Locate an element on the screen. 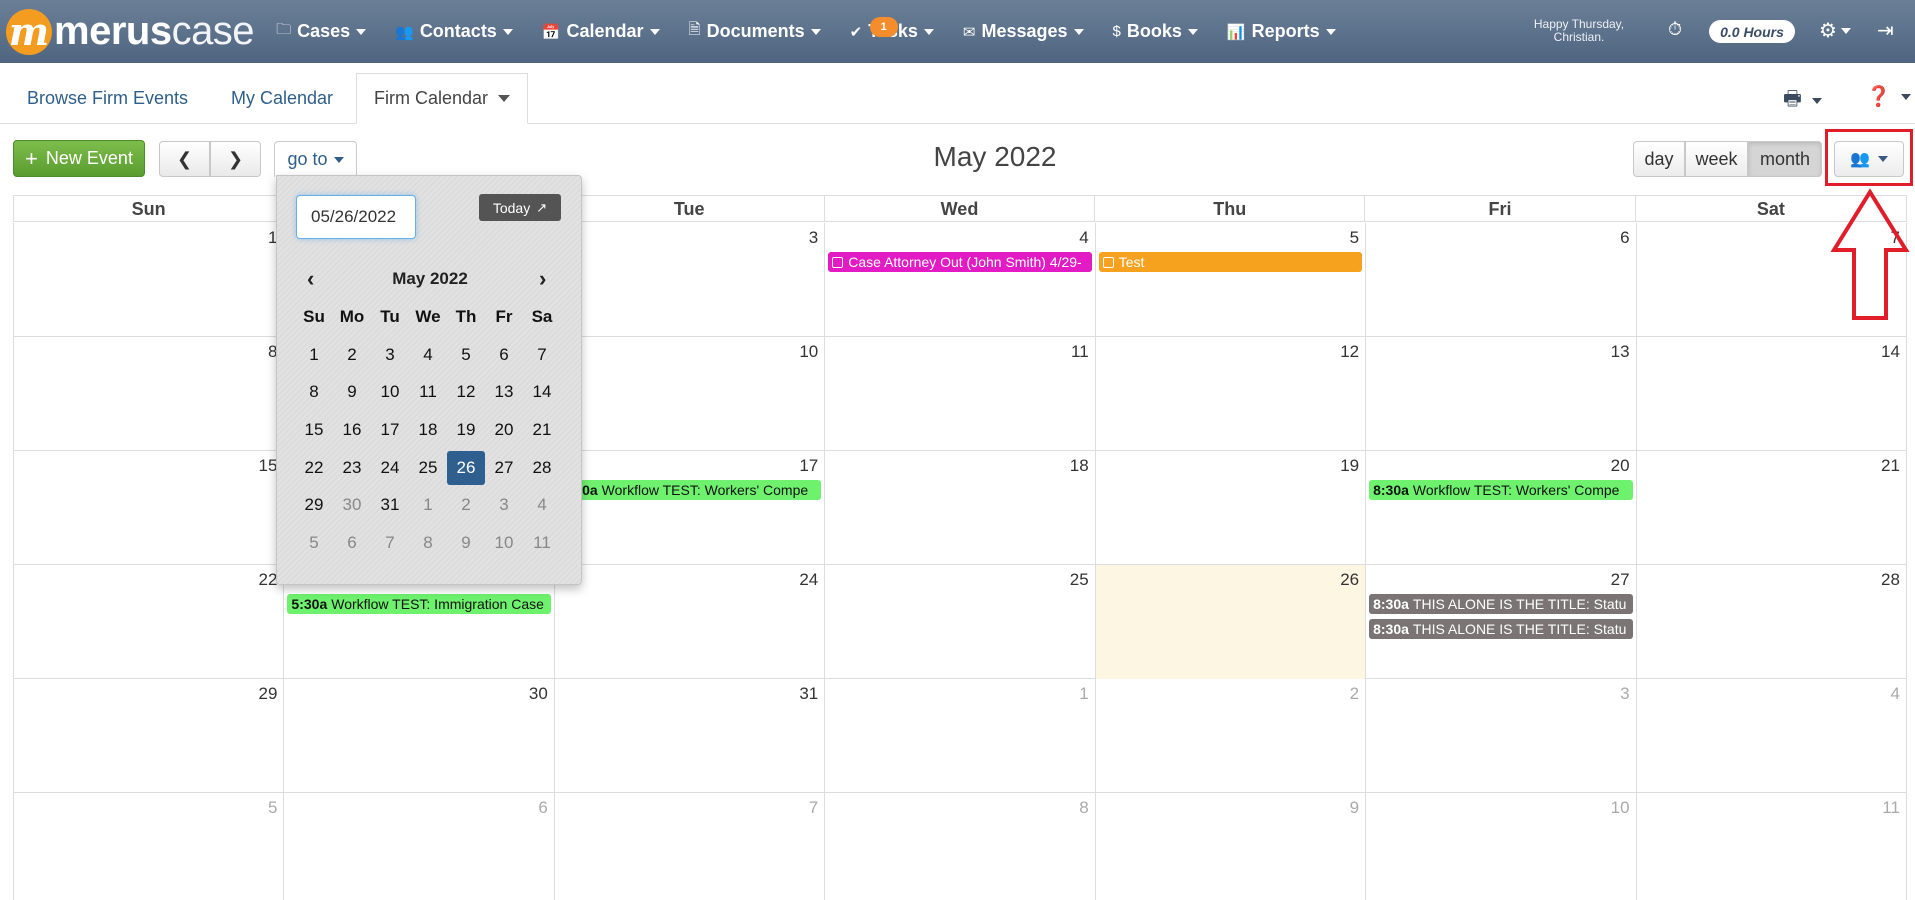 The height and width of the screenshot is (900, 1915). day-number: 13 is located at coordinates (1620, 352).